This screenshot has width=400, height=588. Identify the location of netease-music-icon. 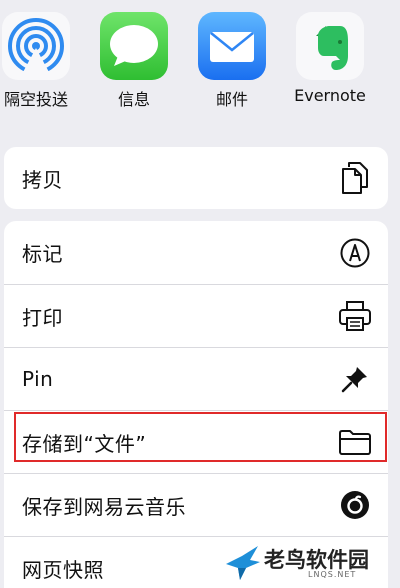
(355, 505).